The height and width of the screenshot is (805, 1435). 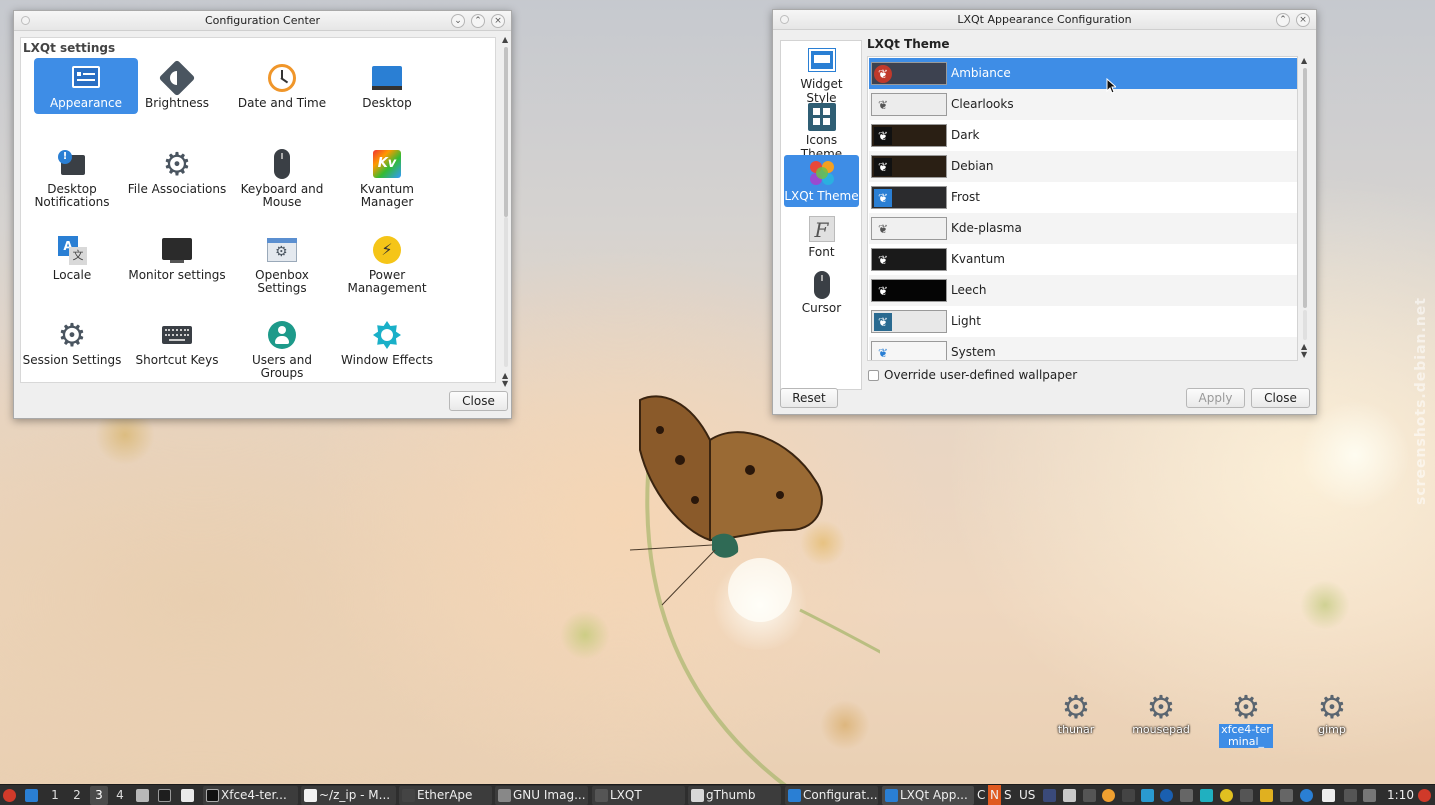 What do you see at coordinates (1246, 719) in the screenshot?
I see `desktop-icon-xfce4-terminal: ⚙ xfce4-terminal_` at bounding box center [1246, 719].